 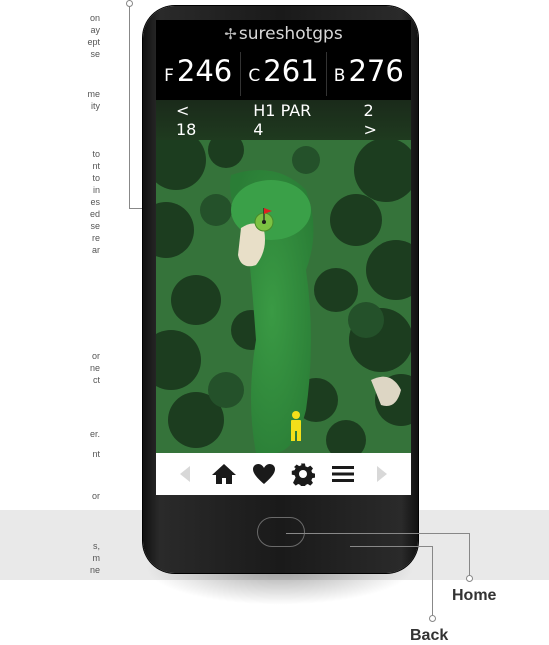 I want to click on menu-icon, so click(x=343, y=474).